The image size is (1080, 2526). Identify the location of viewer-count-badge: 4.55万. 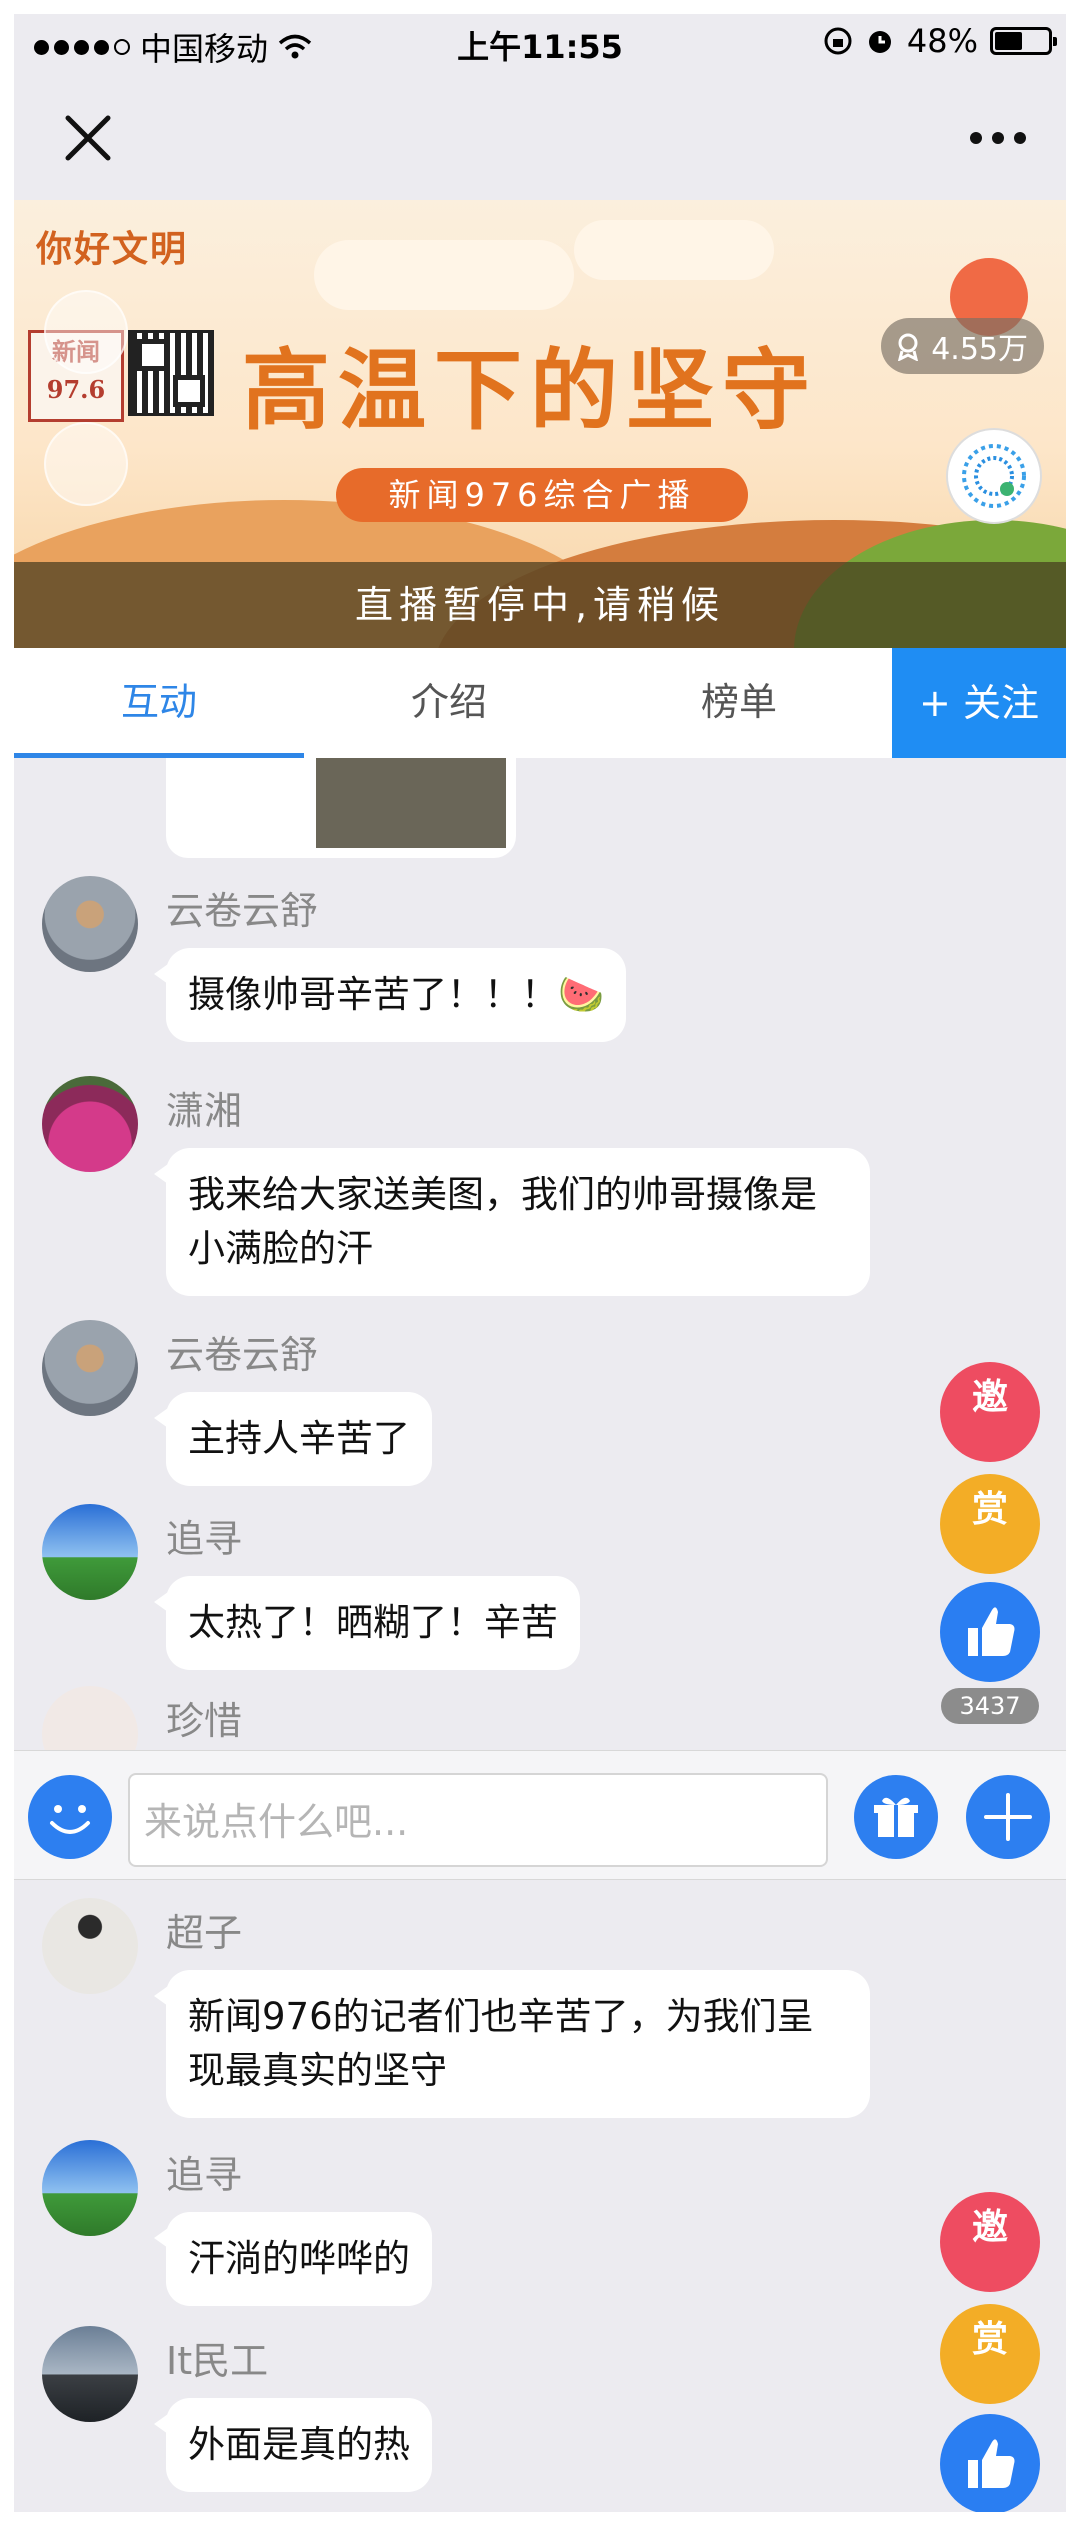
(962, 346).